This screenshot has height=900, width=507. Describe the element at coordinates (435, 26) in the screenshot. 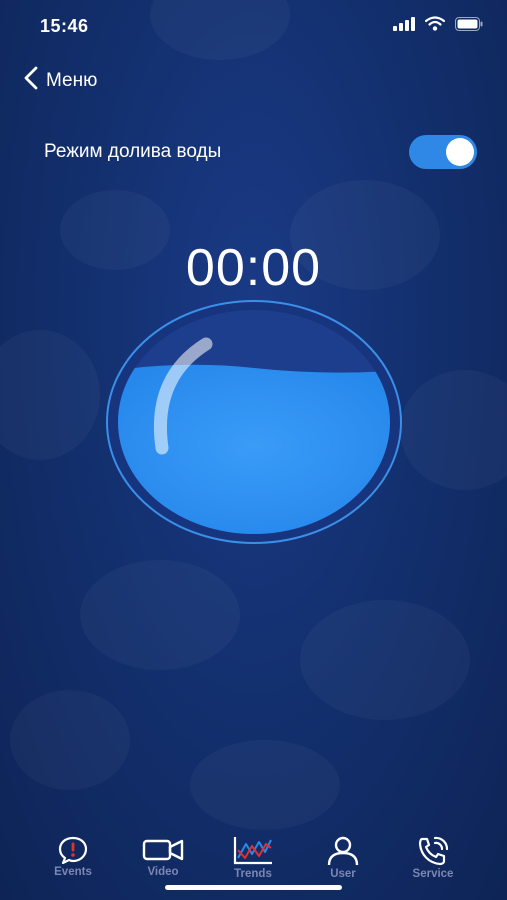

I see `wifi-icon` at that location.